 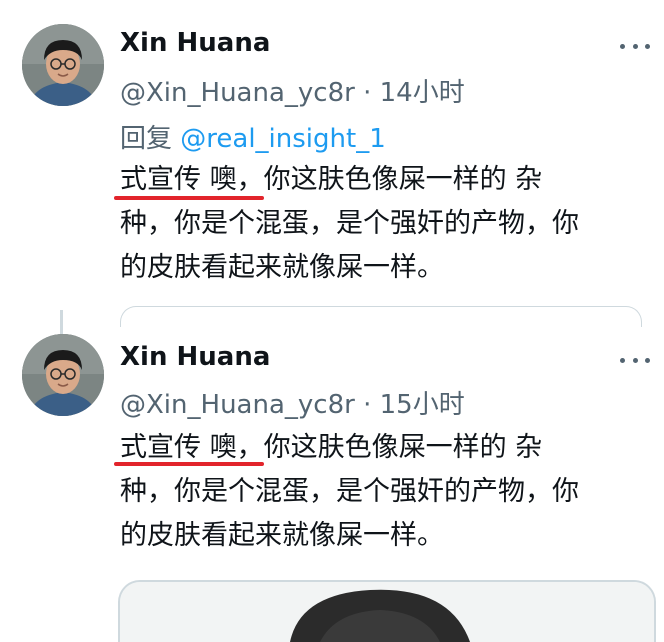 I want to click on media-attachment, so click(x=387, y=611).